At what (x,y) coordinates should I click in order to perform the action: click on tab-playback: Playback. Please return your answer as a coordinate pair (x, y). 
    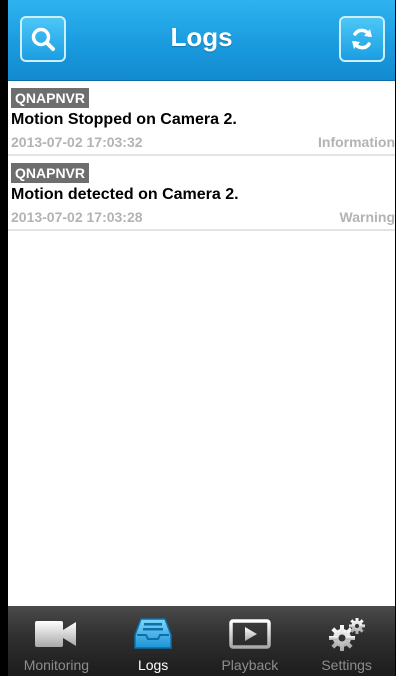
    Looking at the image, I should click on (250, 641).